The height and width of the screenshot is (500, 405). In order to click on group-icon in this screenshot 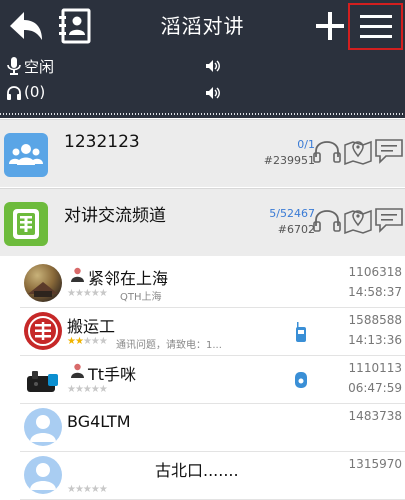, I will do `click(26, 155)`.